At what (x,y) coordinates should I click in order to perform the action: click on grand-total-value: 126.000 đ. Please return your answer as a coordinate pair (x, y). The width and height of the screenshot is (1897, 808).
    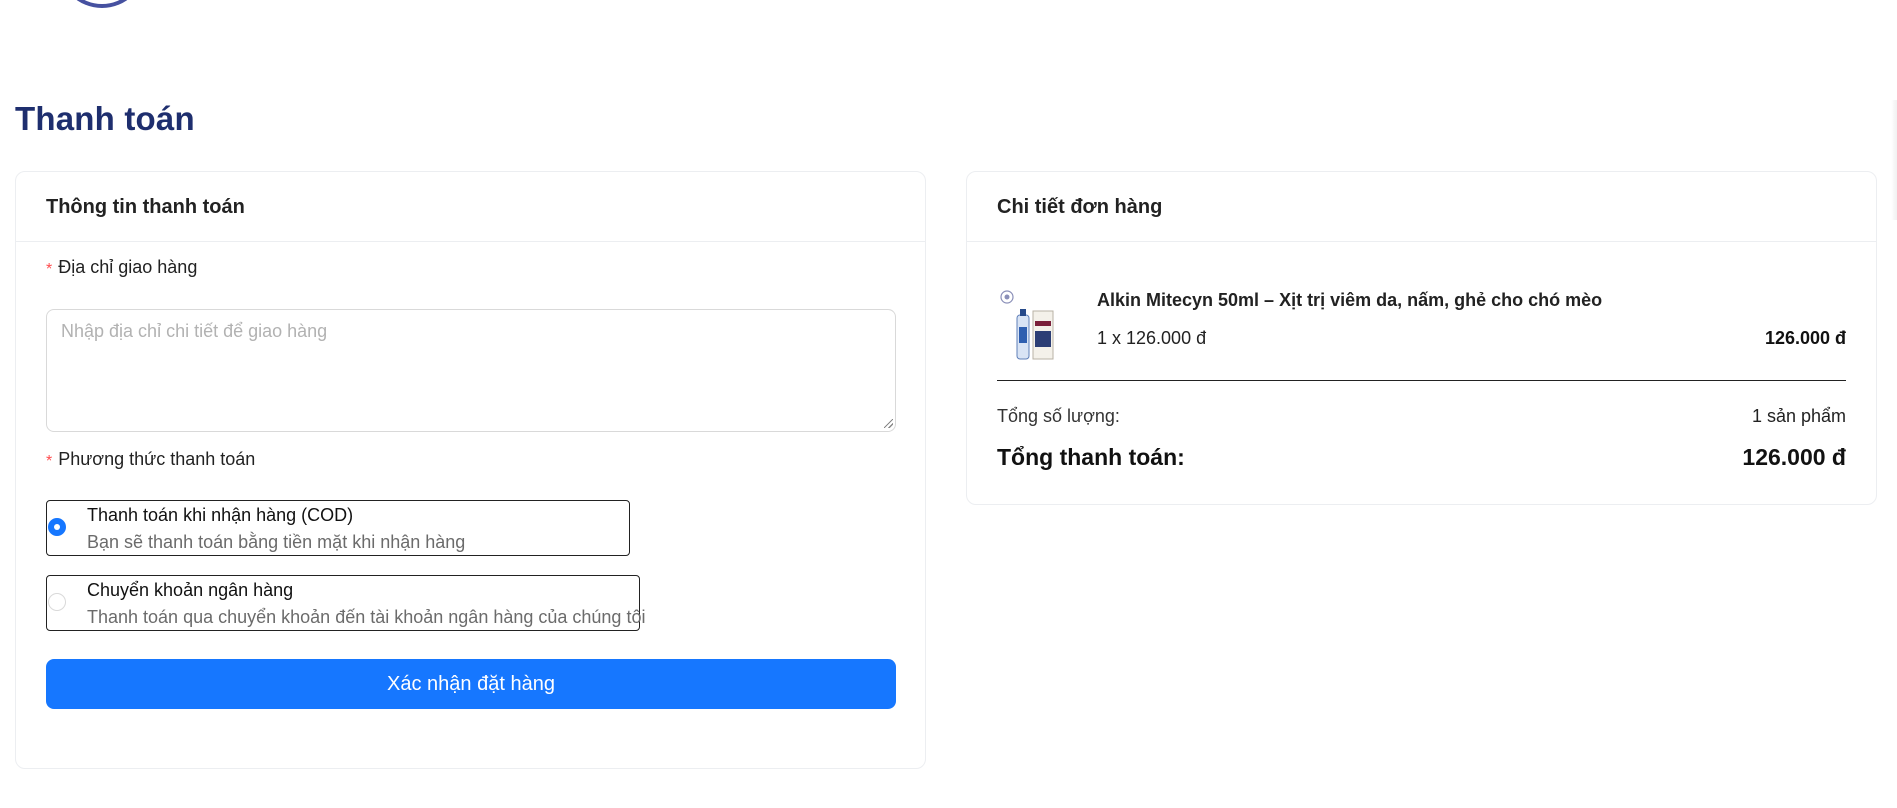
    Looking at the image, I should click on (1794, 457).